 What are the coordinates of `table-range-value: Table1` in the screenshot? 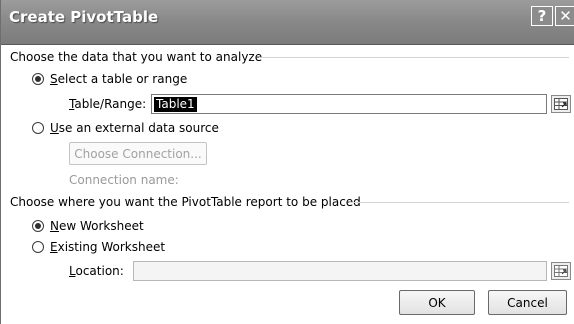 It's located at (175, 104).